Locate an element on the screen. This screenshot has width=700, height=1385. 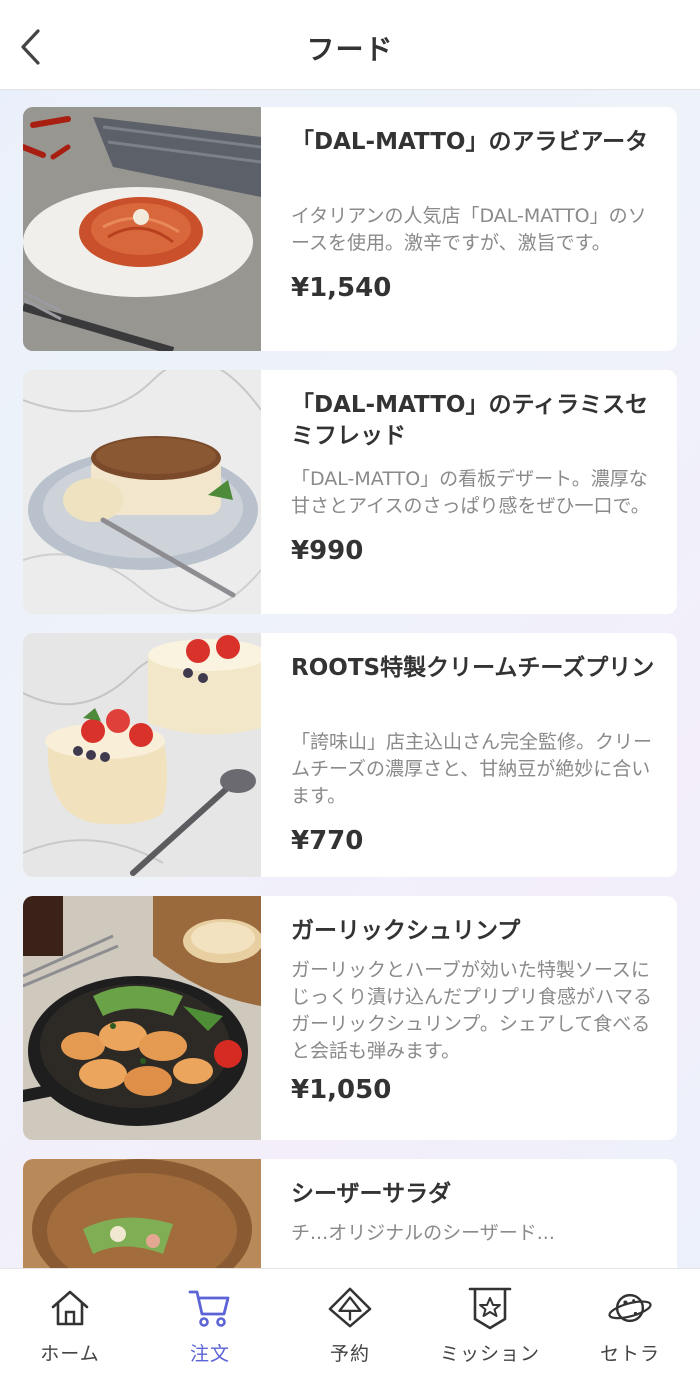
nav-home: ホーム is located at coordinates (70, 1327).